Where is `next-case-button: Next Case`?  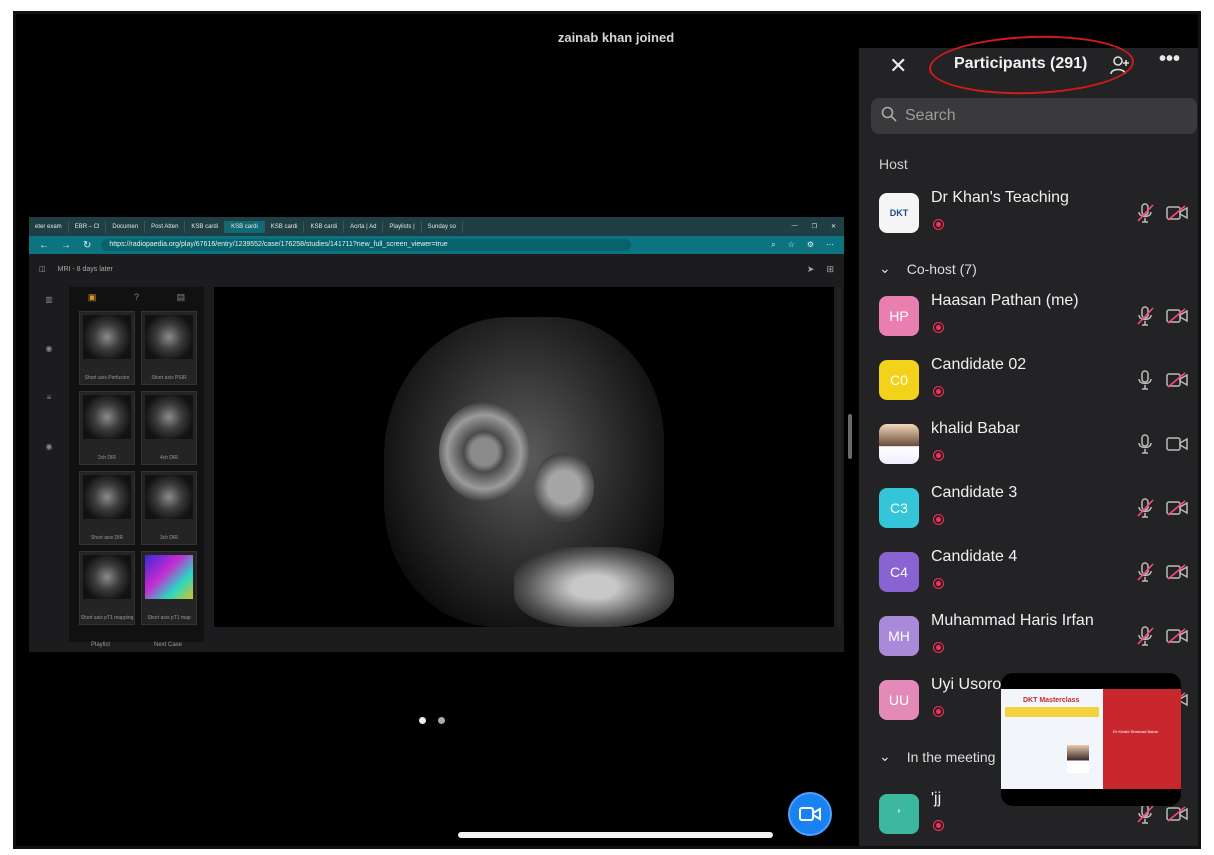
next-case-button: Next Case is located at coordinates (168, 647).